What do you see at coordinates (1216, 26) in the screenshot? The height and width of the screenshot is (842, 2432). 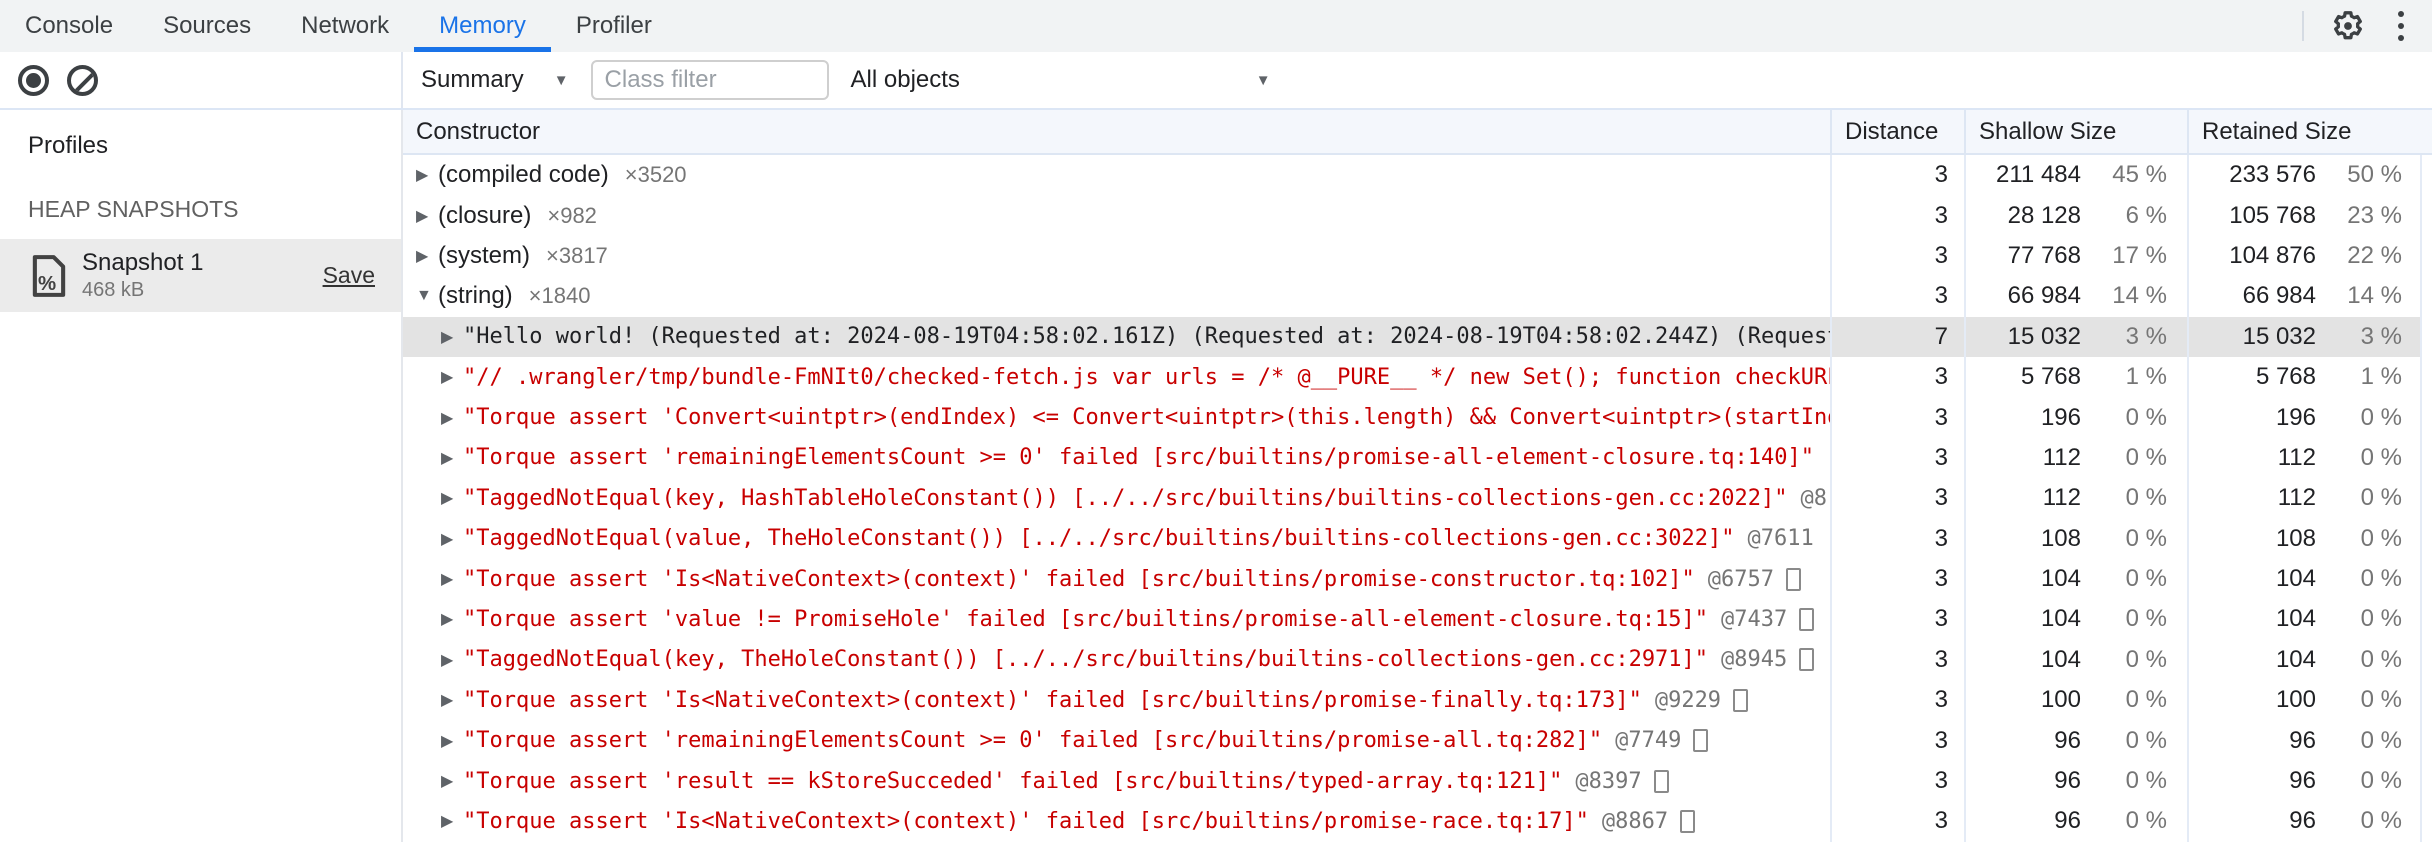 I see `devtools-tab-bar: Console Sources Network Memory Profiler` at bounding box center [1216, 26].